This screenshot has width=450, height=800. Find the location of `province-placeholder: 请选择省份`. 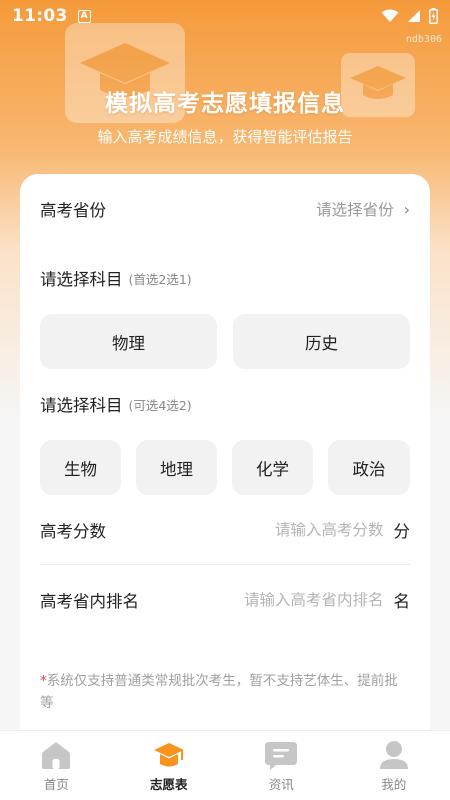

province-placeholder: 请选择省份 is located at coordinates (355, 210).